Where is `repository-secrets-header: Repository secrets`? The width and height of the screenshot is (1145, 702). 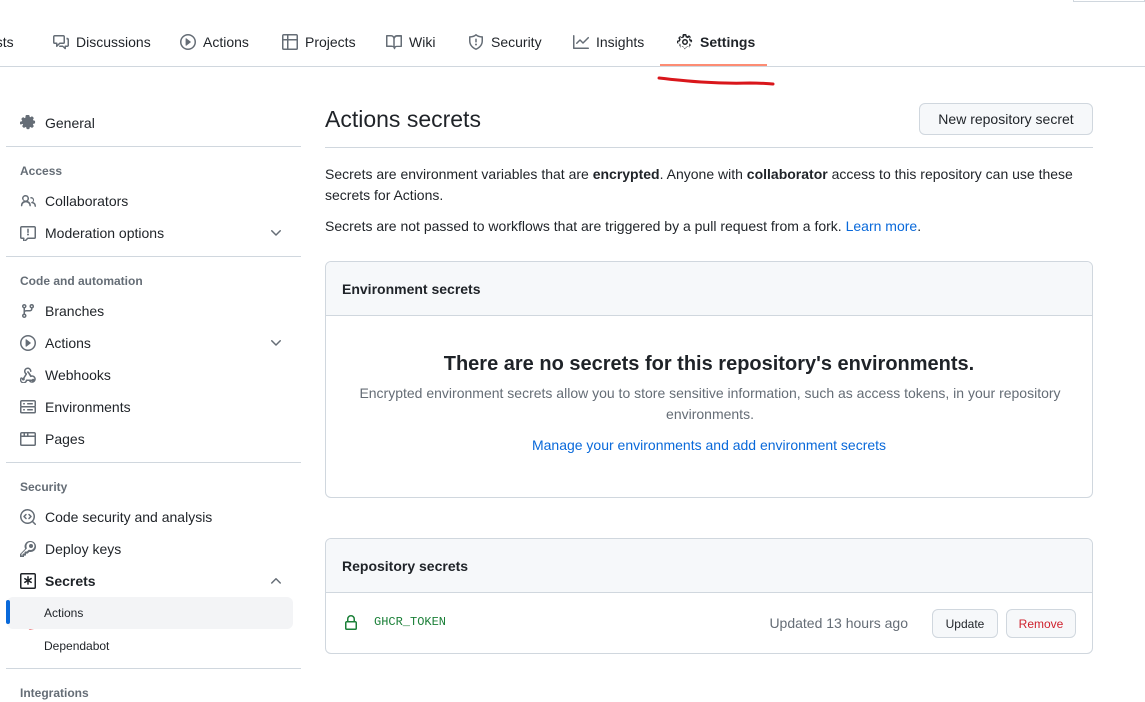
repository-secrets-header: Repository secrets is located at coordinates (709, 566).